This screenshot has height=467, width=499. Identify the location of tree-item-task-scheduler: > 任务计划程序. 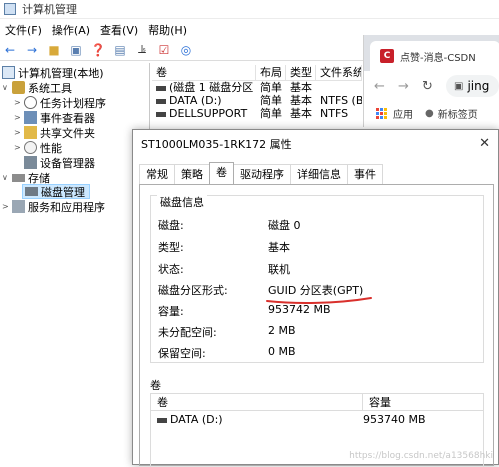
(60, 102).